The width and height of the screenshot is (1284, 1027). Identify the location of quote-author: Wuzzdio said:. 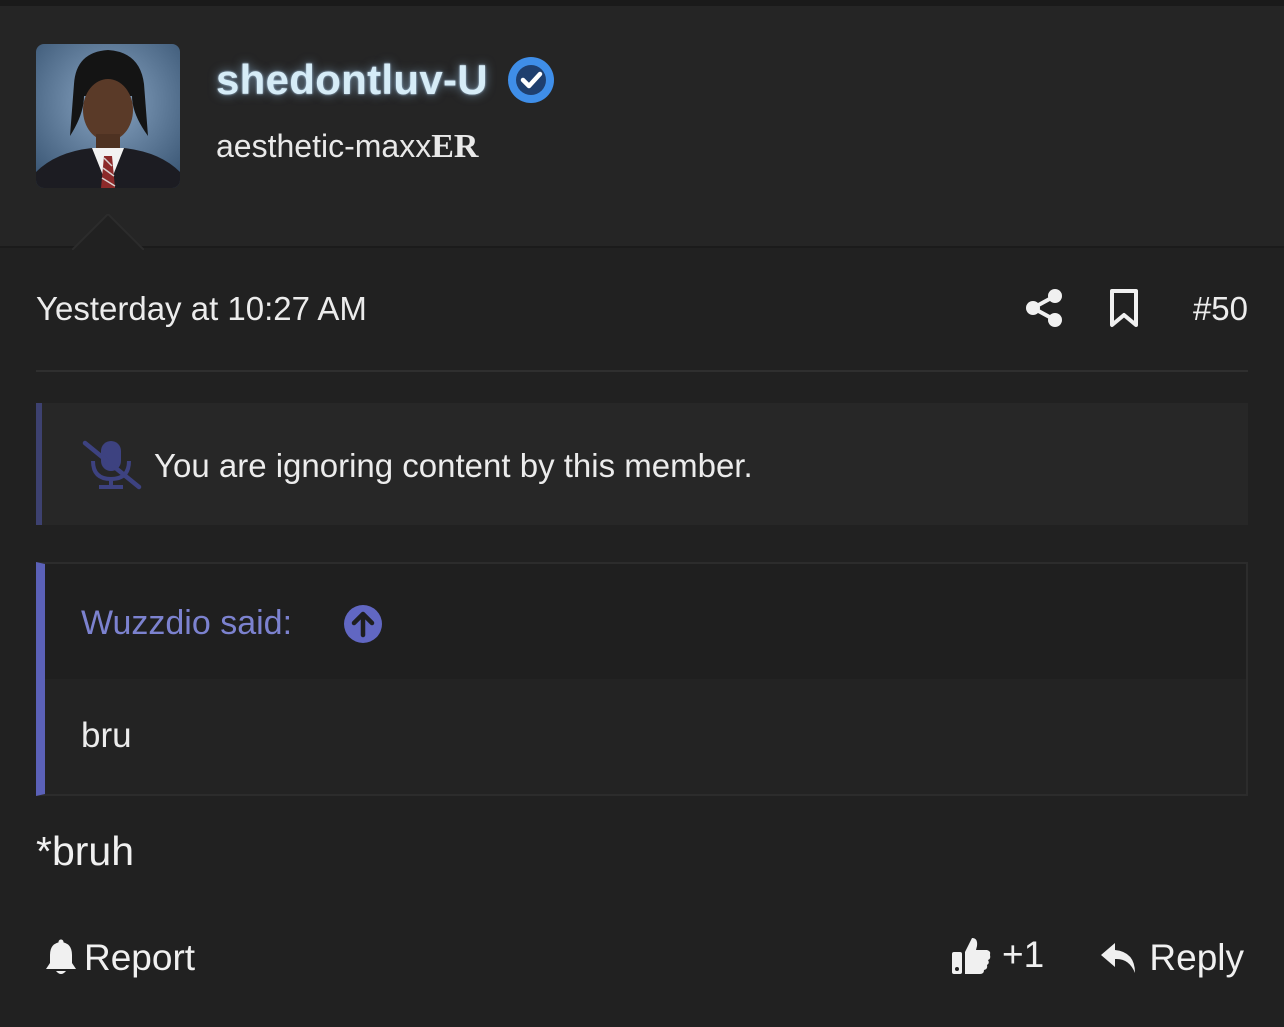
(186, 623).